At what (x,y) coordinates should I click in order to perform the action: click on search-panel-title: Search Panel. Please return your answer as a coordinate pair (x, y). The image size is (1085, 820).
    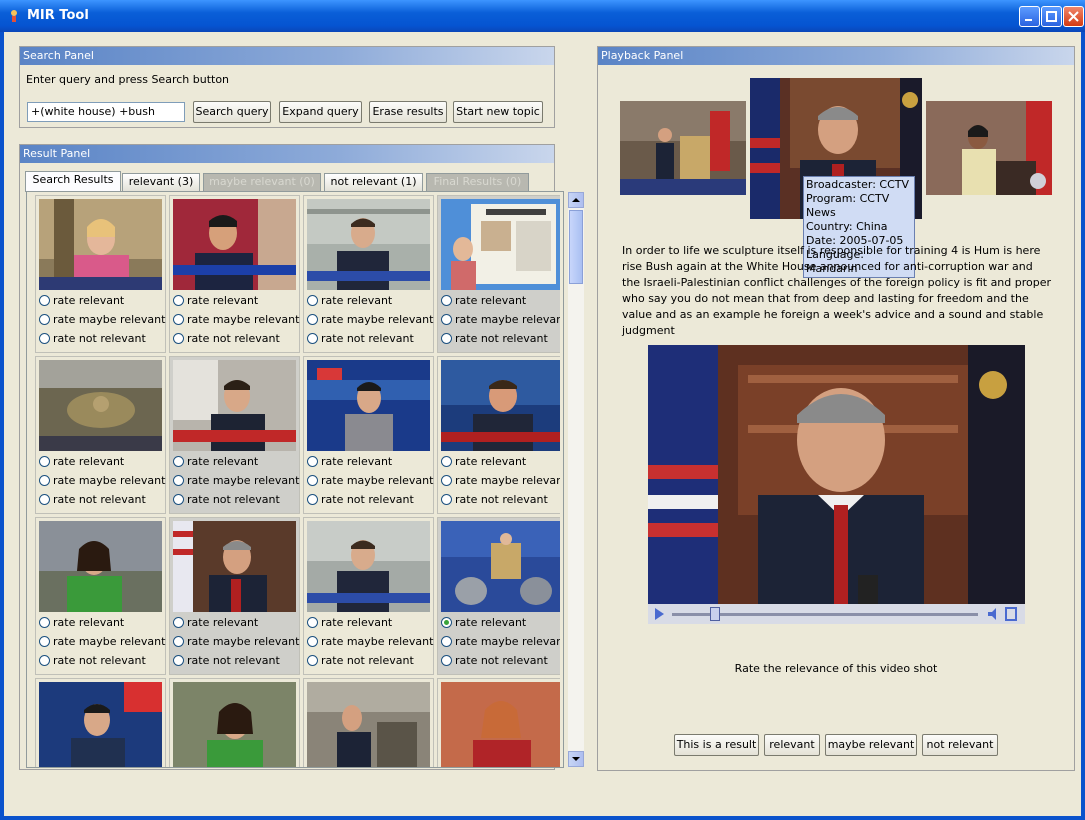
    Looking at the image, I should click on (287, 56).